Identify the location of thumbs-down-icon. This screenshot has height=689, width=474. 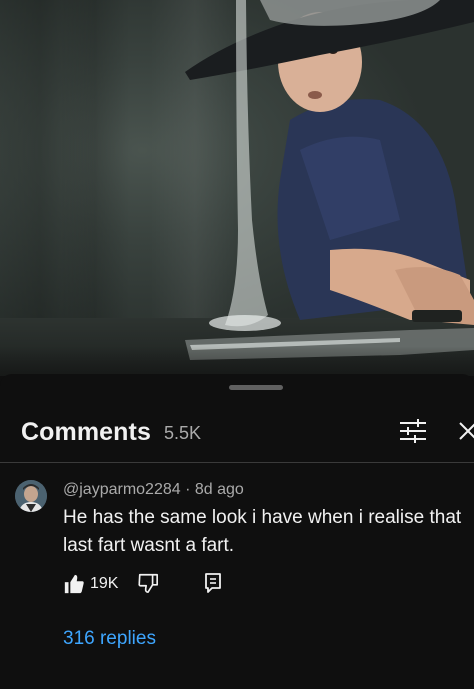
(148, 583).